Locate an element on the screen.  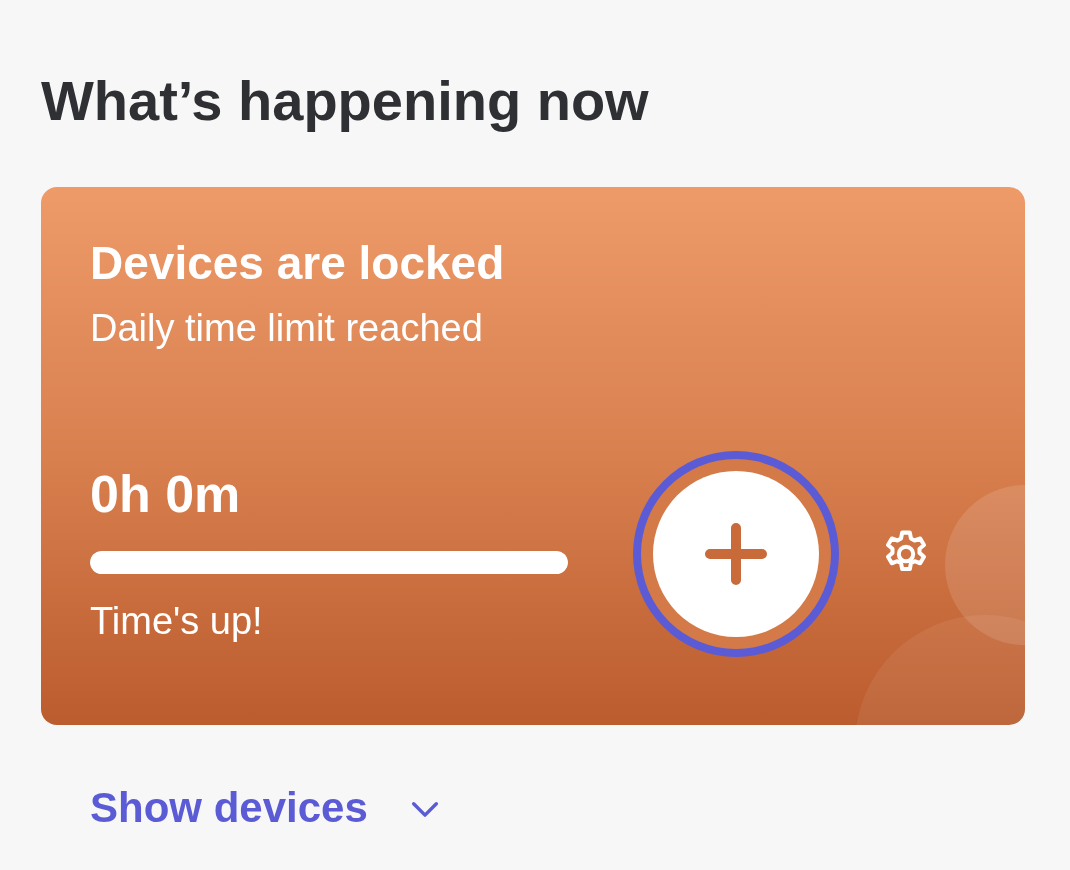
time-remaining: 0h 0m is located at coordinates (166, 494).